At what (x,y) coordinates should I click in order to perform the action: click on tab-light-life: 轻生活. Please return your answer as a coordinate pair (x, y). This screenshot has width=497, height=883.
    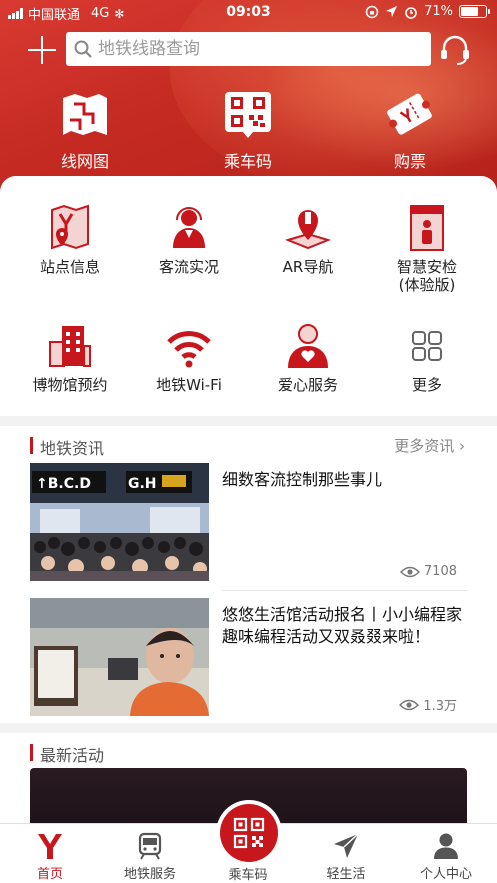
    Looking at the image, I should click on (346, 857).